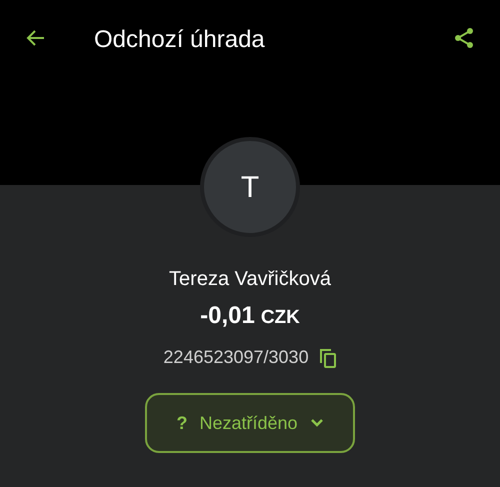  What do you see at coordinates (227, 316) in the screenshot?
I see `amount: -0,01` at bounding box center [227, 316].